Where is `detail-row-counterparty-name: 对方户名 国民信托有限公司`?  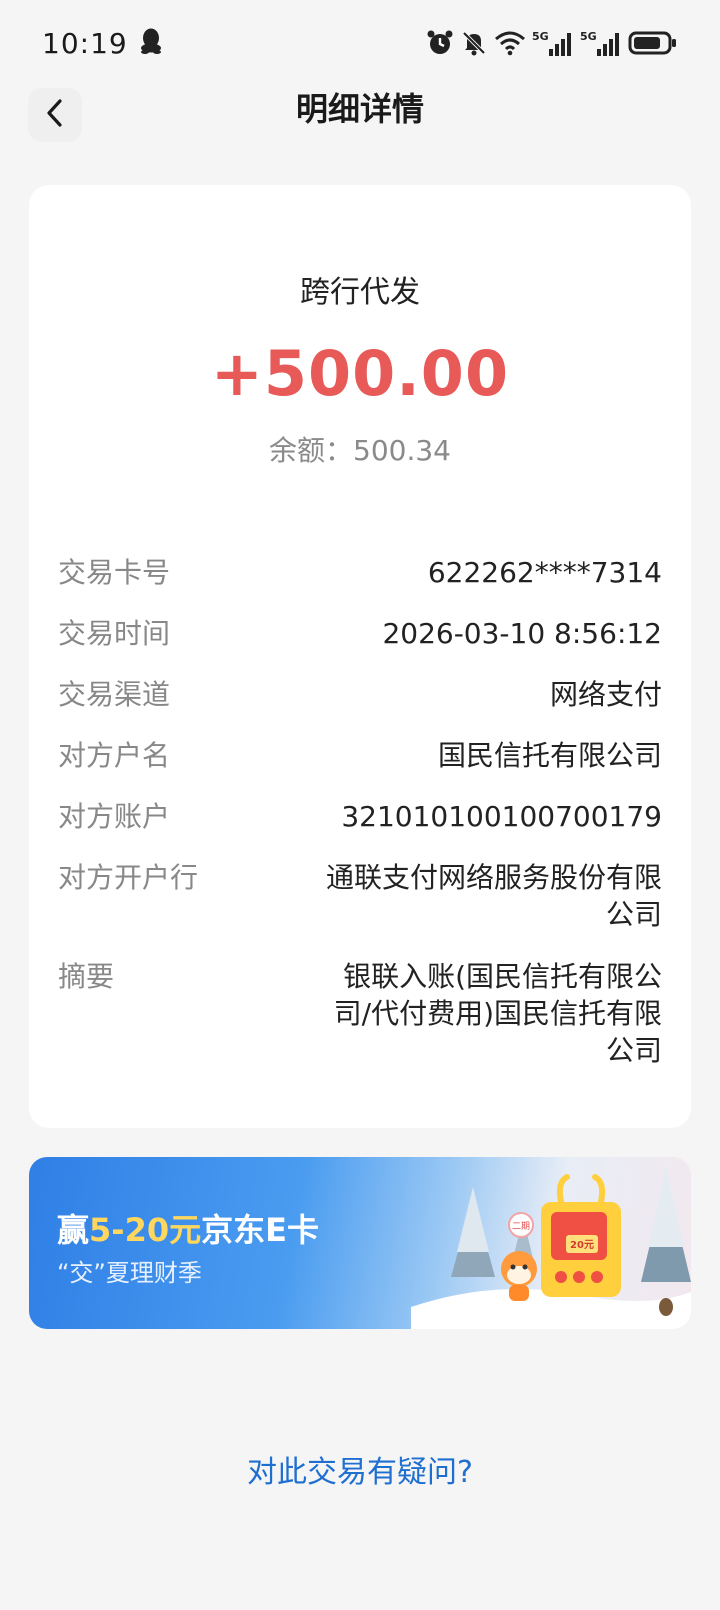
detail-row-counterparty-name: 对方户名 国民信托有限公司 is located at coordinates (360, 755).